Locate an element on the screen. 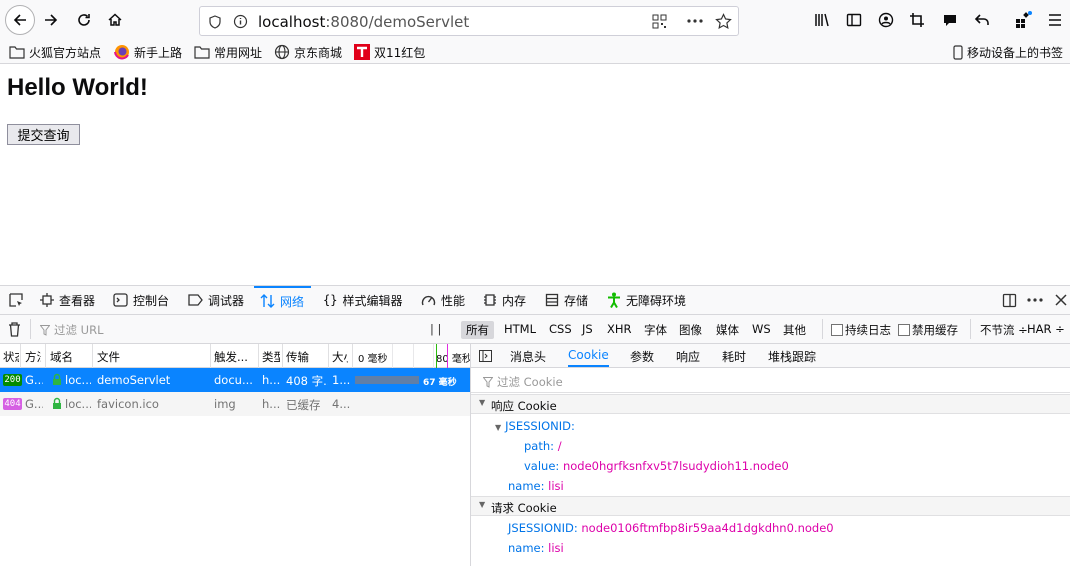  filter-js: JS is located at coordinates (587, 329).